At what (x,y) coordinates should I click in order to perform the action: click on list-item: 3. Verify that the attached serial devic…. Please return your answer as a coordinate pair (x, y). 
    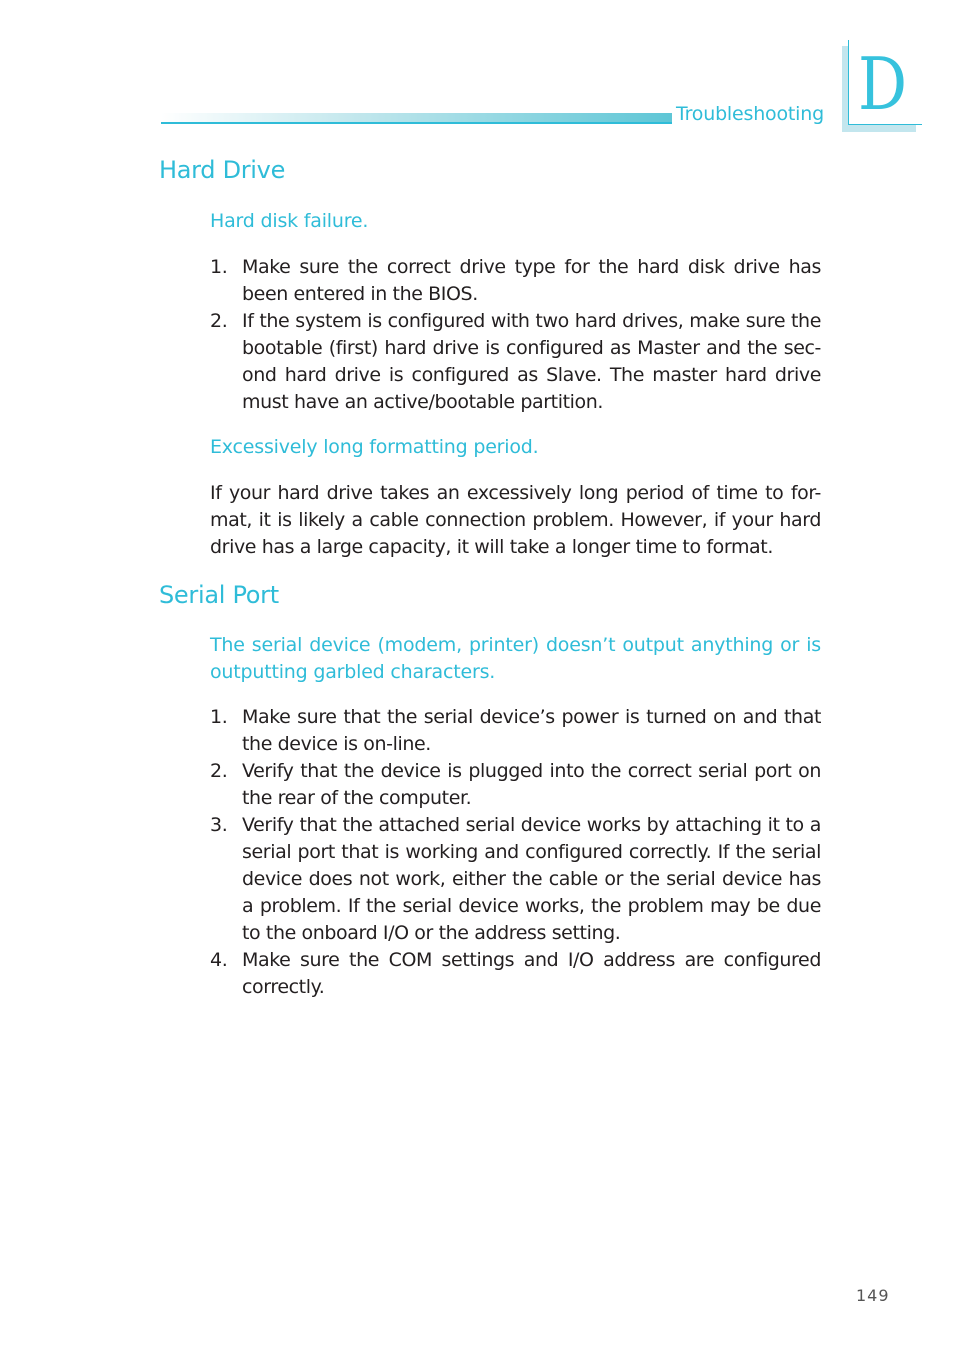
    Looking at the image, I should click on (515, 879).